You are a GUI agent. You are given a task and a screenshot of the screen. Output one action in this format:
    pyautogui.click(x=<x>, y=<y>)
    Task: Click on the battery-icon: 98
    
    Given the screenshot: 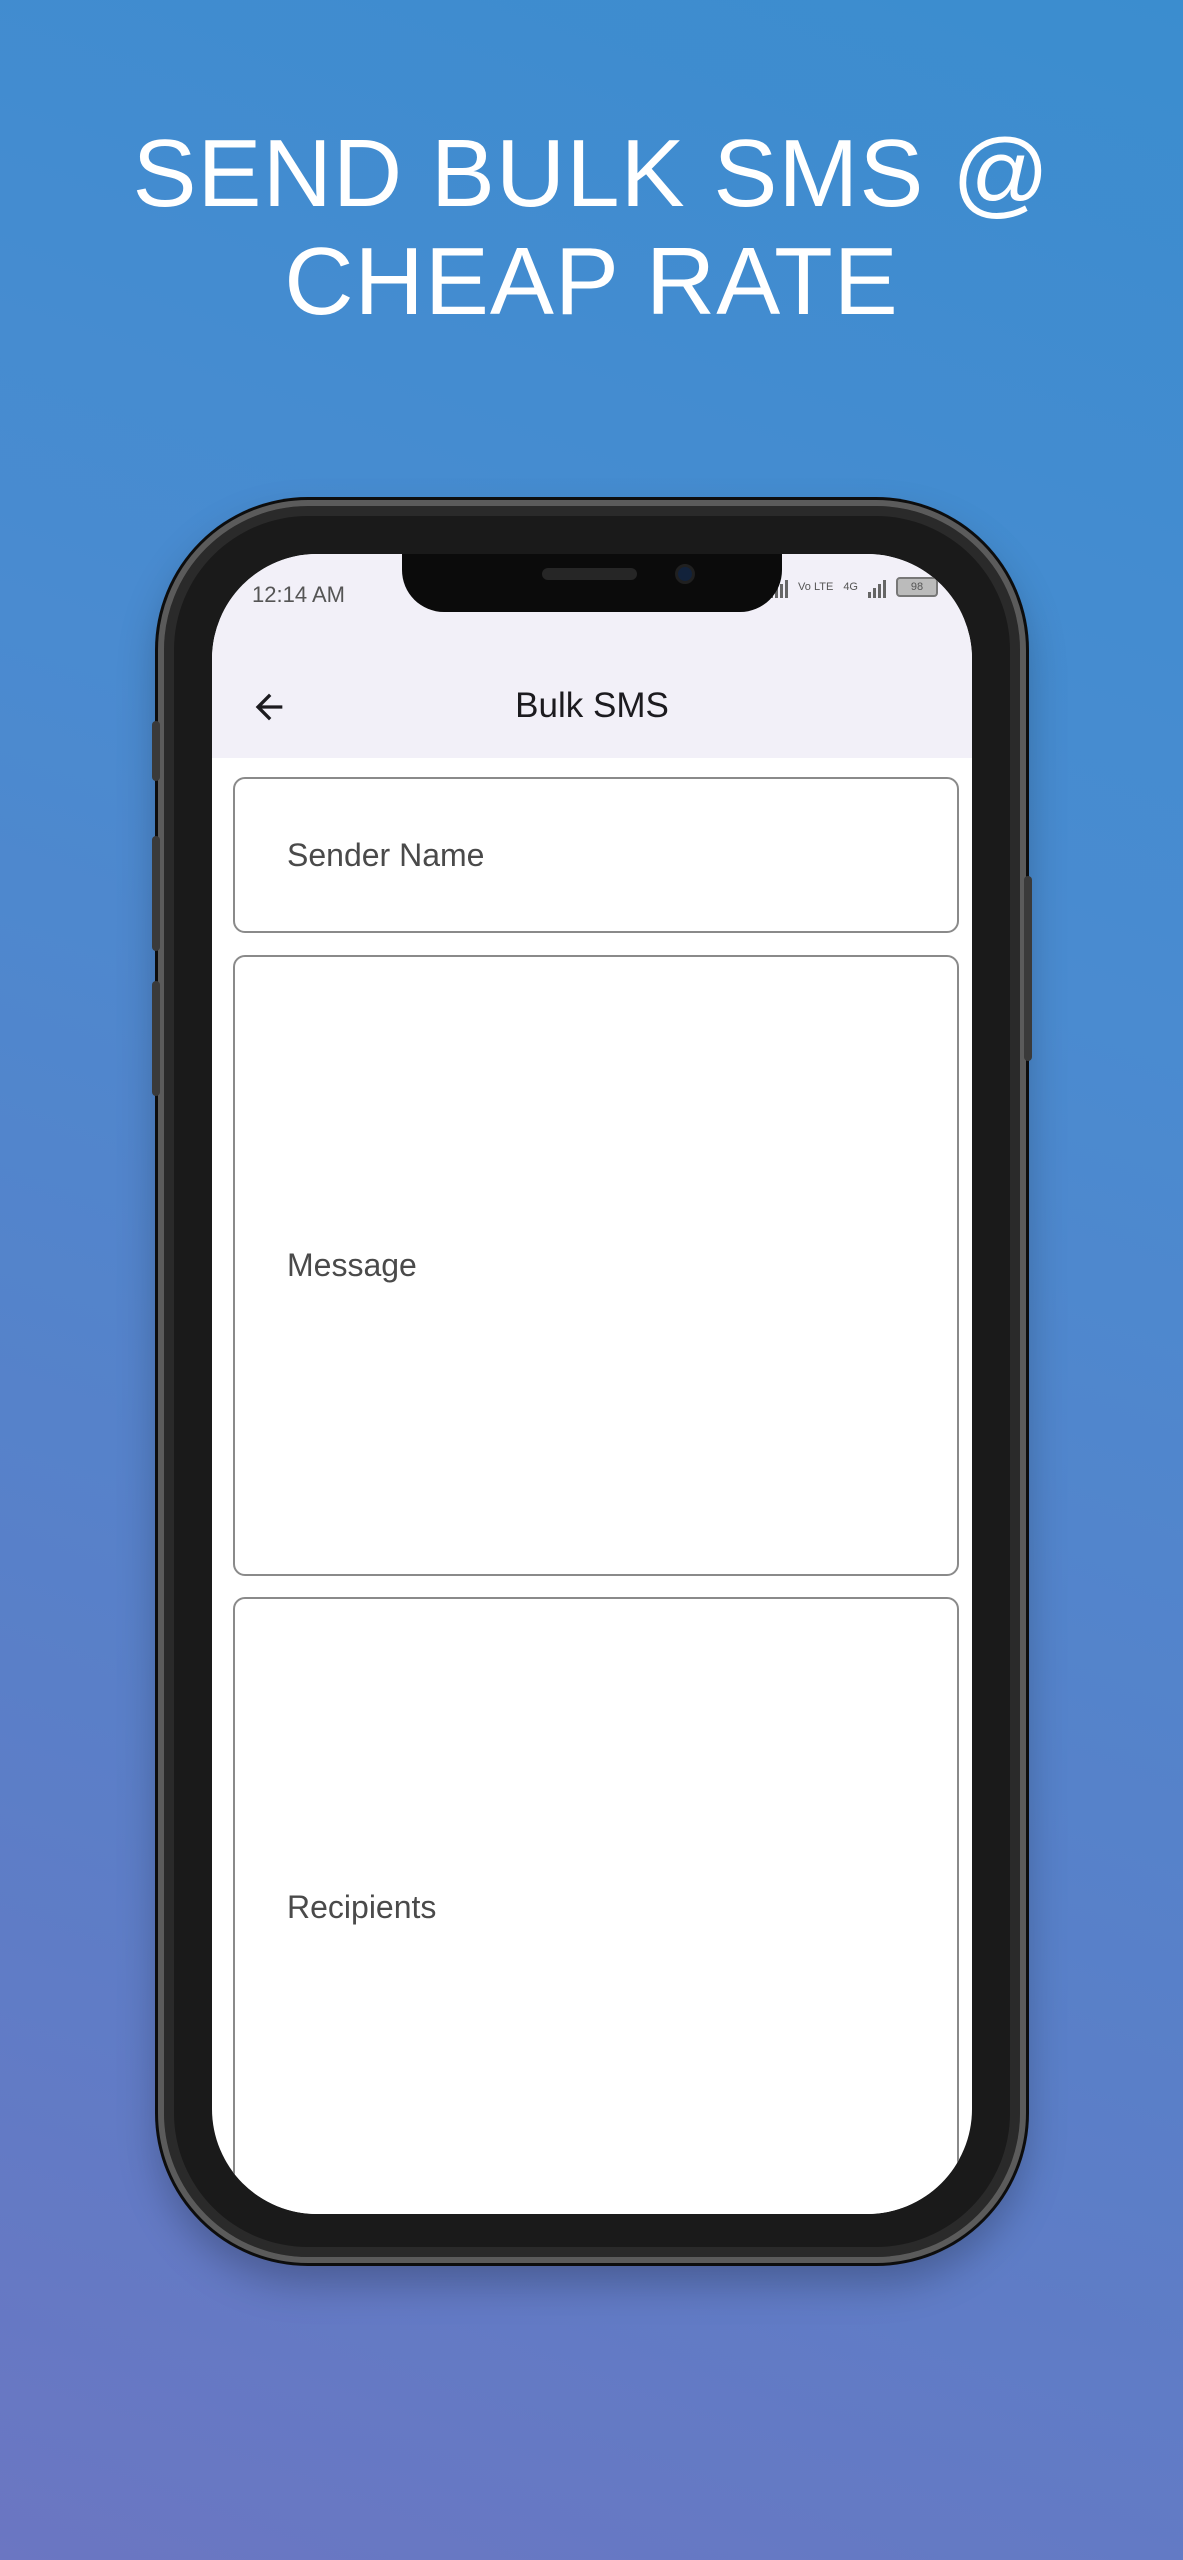 What is the action you would take?
    pyautogui.click(x=917, y=587)
    